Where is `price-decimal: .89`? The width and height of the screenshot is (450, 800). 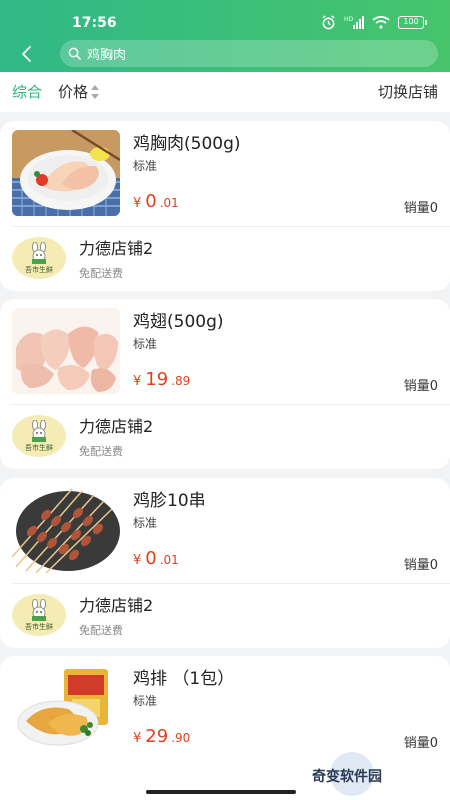
price-decimal: .89 is located at coordinates (181, 381).